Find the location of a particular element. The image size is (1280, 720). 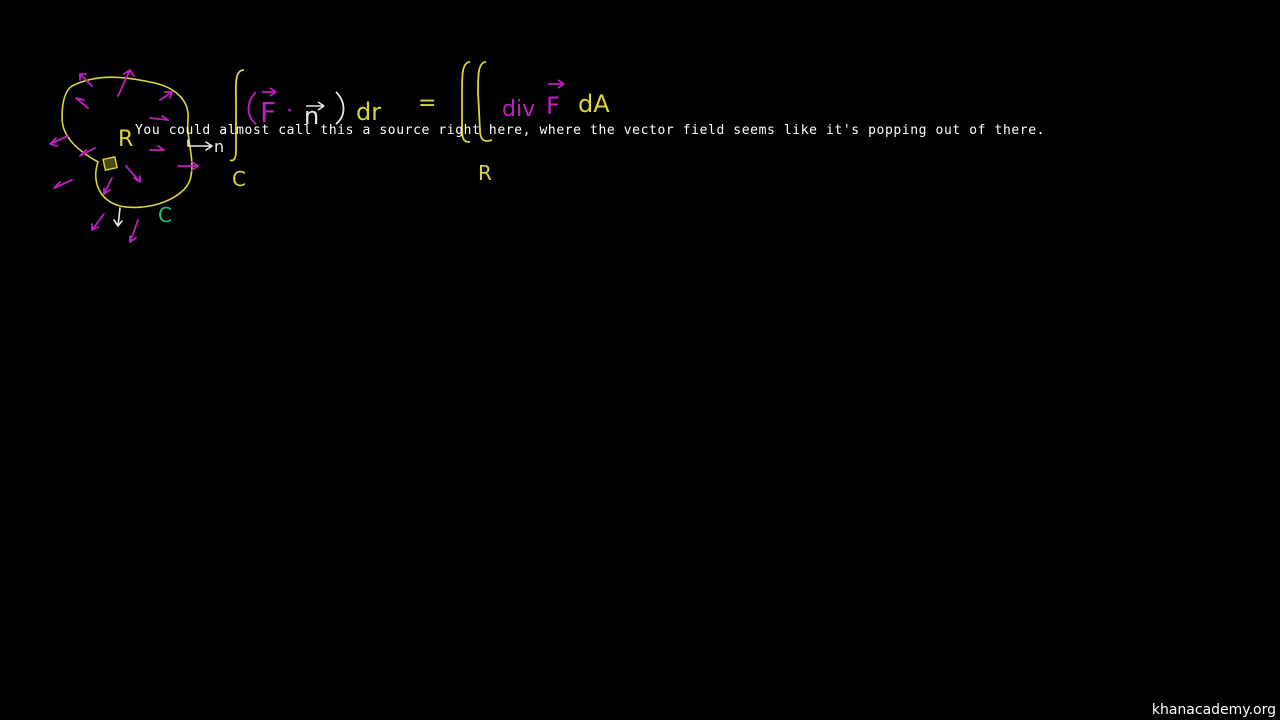

rhs-bound-r: R is located at coordinates (485, 173).